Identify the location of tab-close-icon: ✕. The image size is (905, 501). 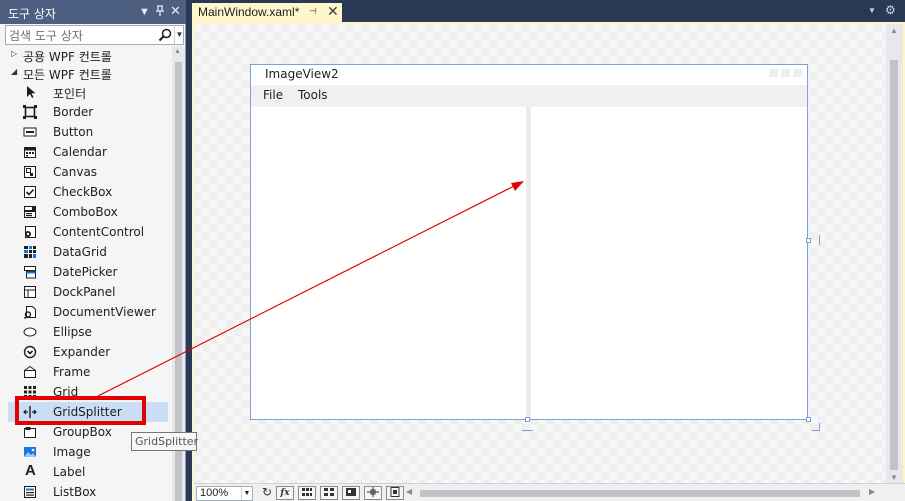
(333, 11).